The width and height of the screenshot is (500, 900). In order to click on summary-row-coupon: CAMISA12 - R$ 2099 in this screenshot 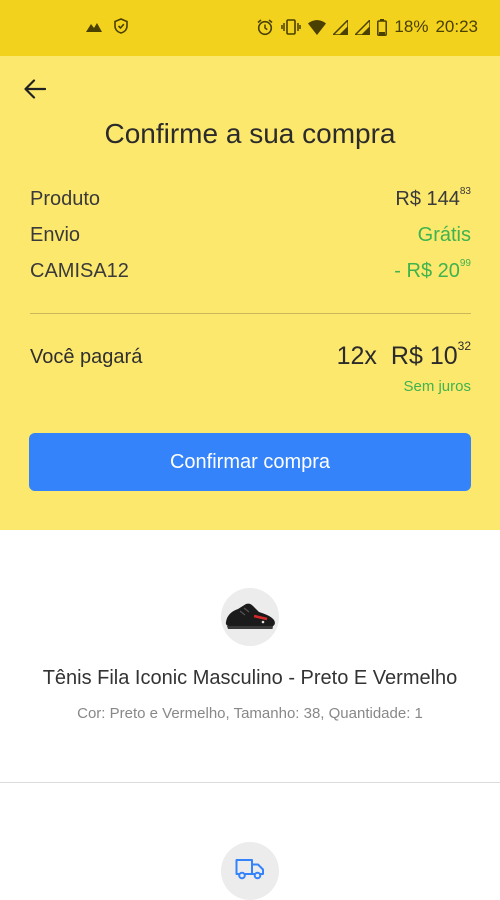, I will do `click(250, 270)`.